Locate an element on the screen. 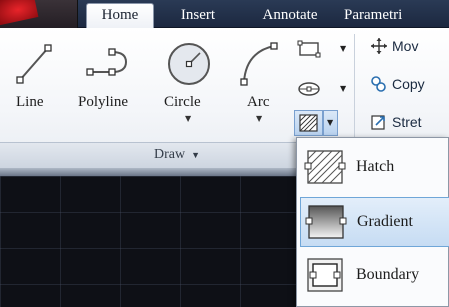  line-button is located at coordinates (33, 63).